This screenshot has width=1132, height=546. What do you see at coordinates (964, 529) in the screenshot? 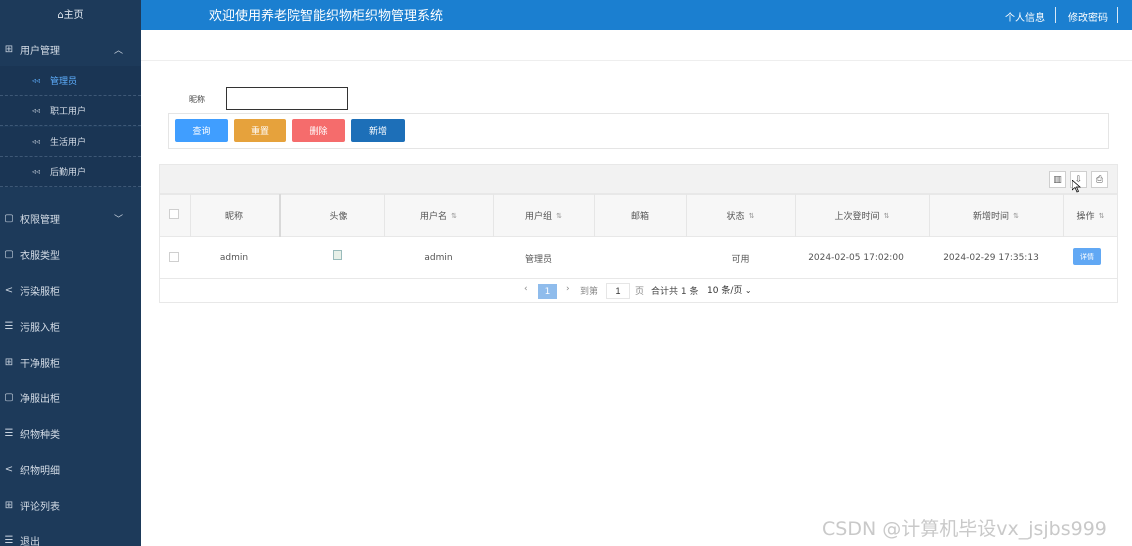
I see `watermark: CSDN @计算机毕设vx_jsjbs999` at bounding box center [964, 529].